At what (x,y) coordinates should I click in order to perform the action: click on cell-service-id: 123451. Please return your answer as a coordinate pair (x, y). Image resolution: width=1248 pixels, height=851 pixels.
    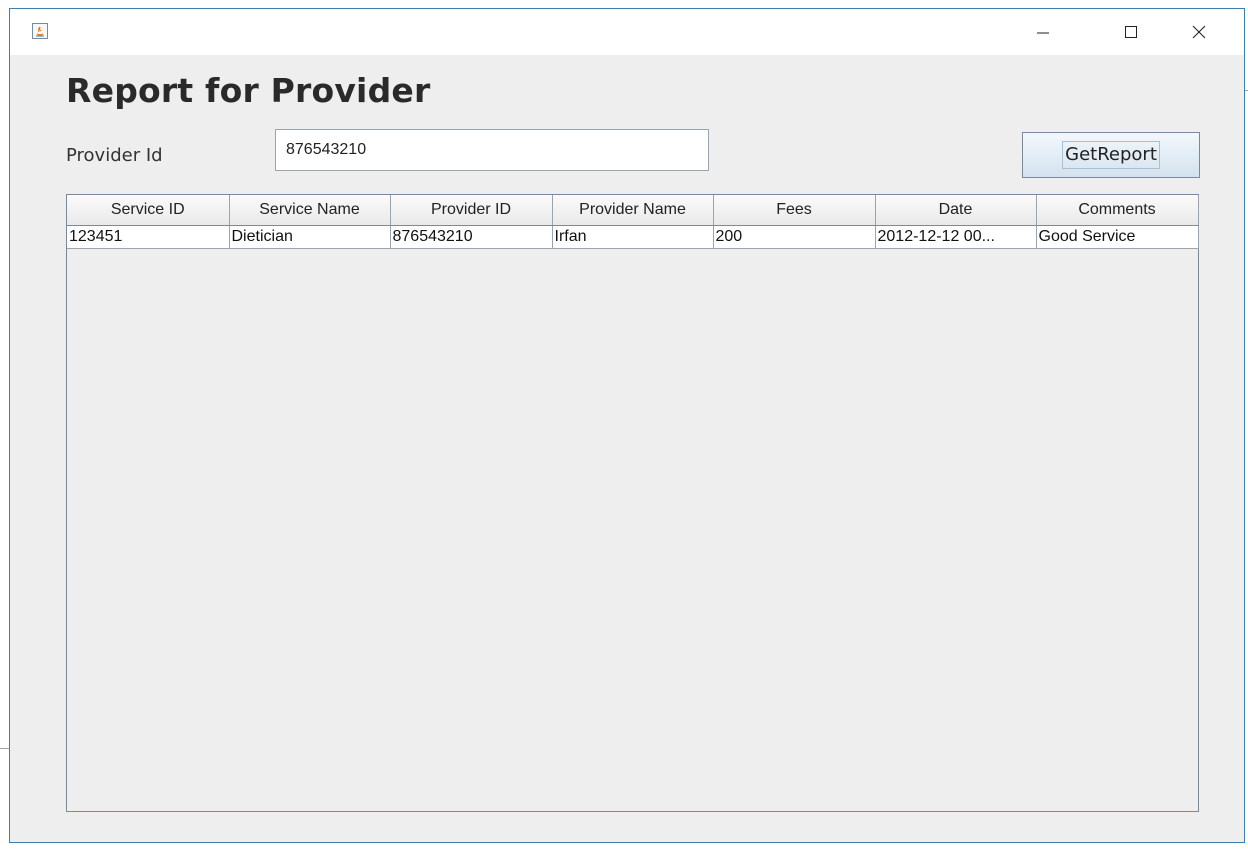
    Looking at the image, I should click on (148, 237).